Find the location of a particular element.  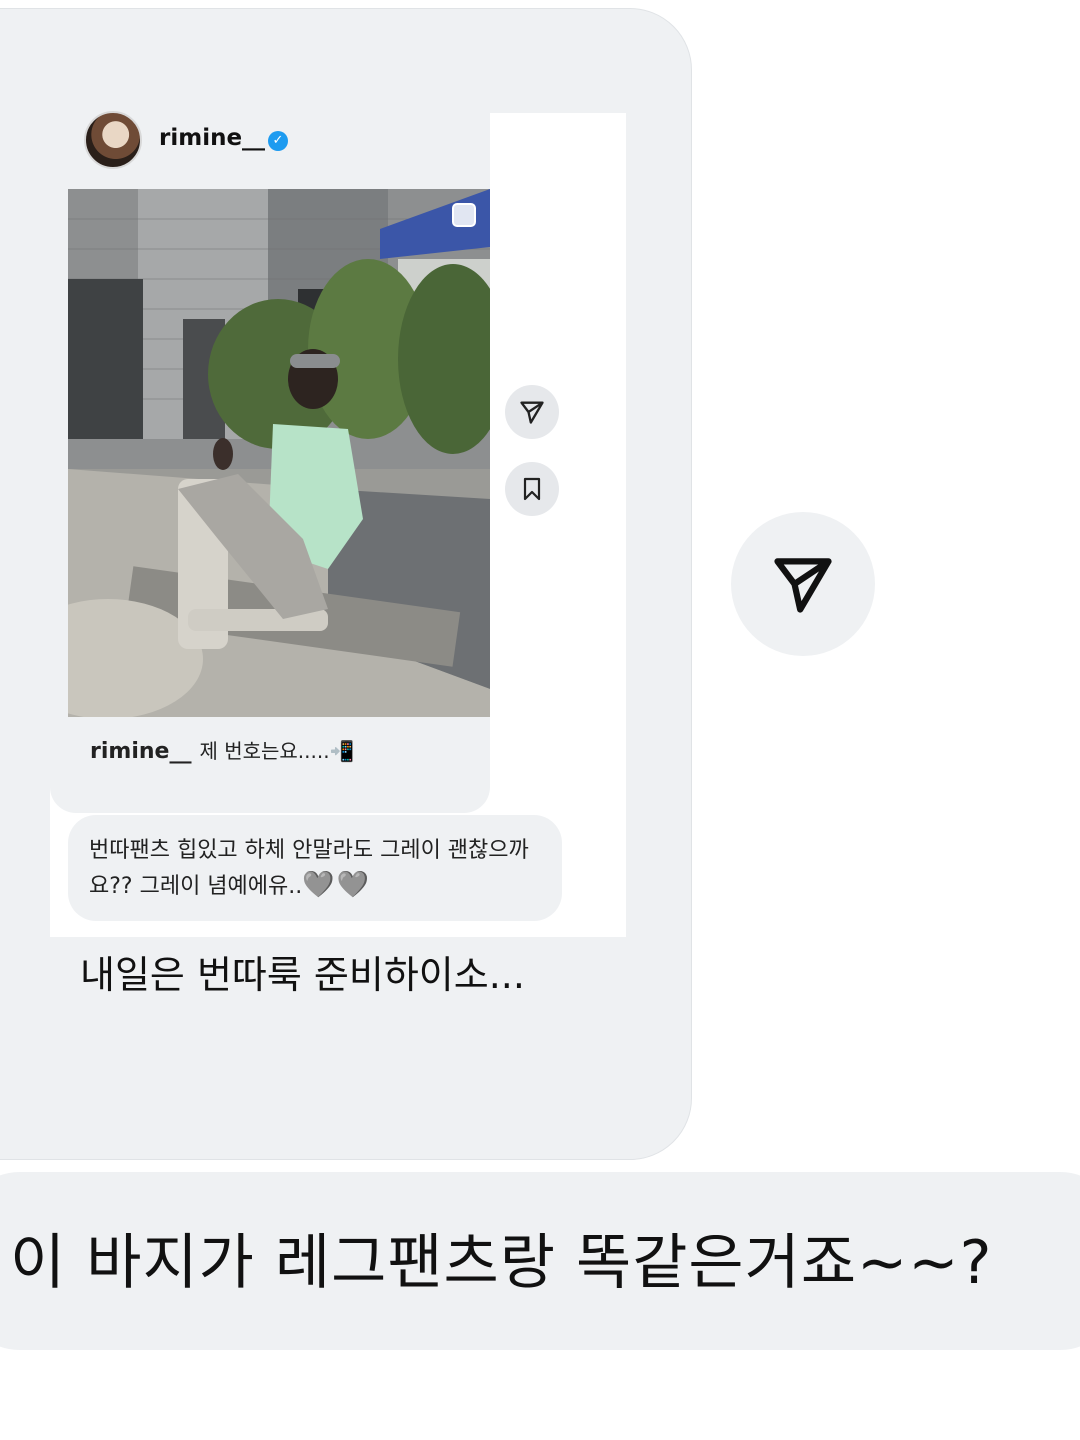

reply-emoji: 🩶🩶 is located at coordinates (336, 885).